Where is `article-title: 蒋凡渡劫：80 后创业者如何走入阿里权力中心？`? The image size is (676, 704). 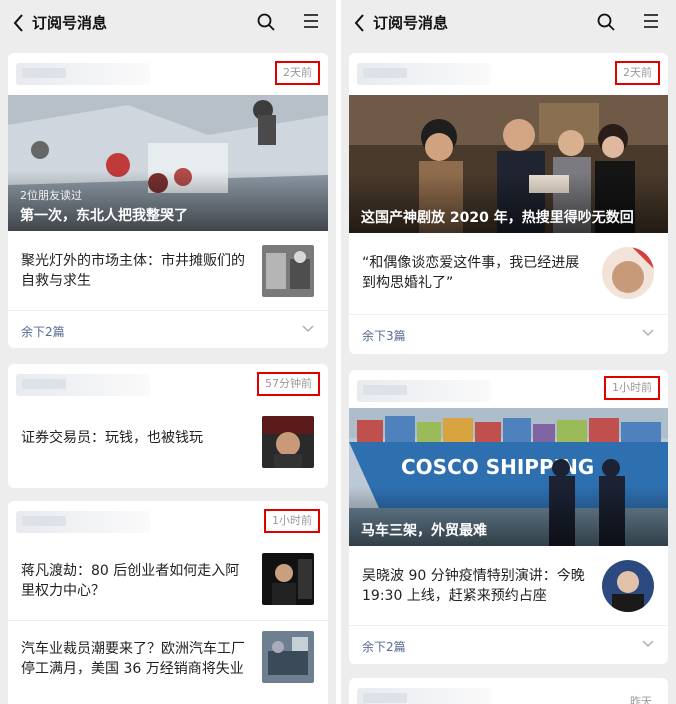 article-title: 蒋凡渡劫：80 后创业者如何走入阿里权力中心？ is located at coordinates (130, 581).